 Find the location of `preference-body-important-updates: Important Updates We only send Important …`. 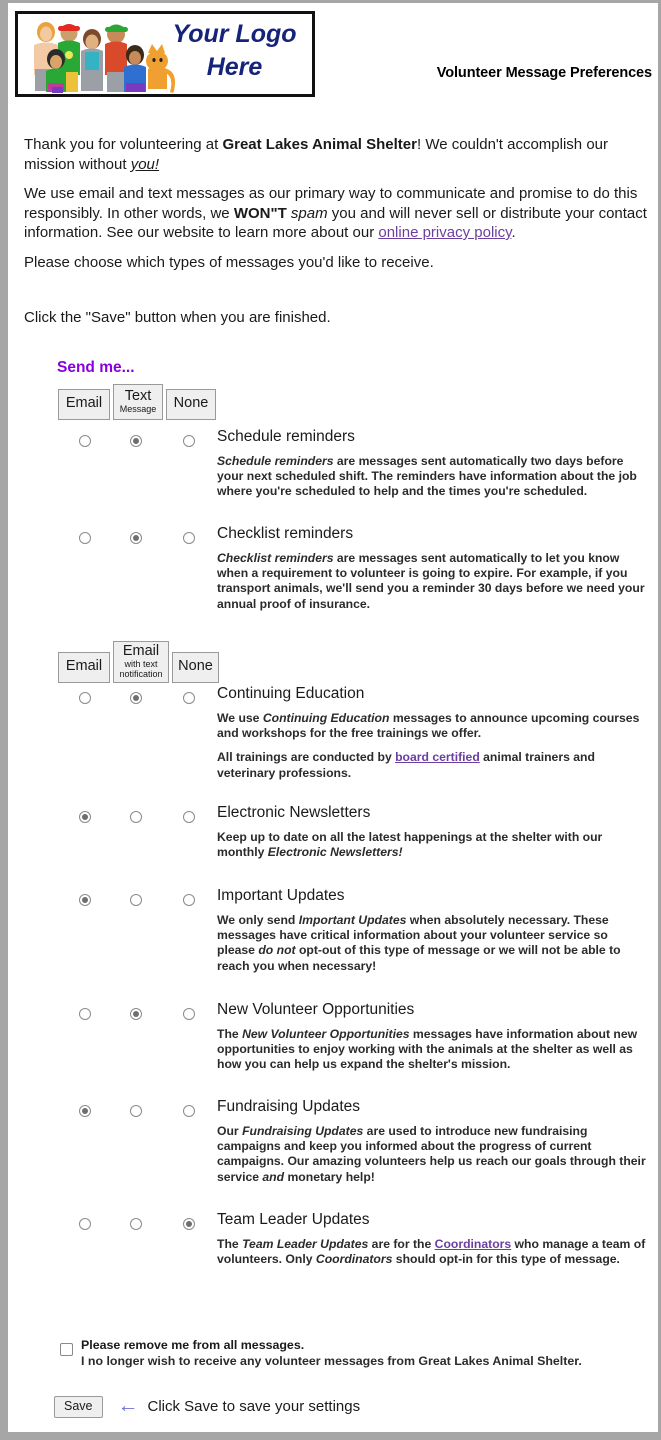

preference-body-important-updates: Important Updates We only send Important … is located at coordinates (433, 930).